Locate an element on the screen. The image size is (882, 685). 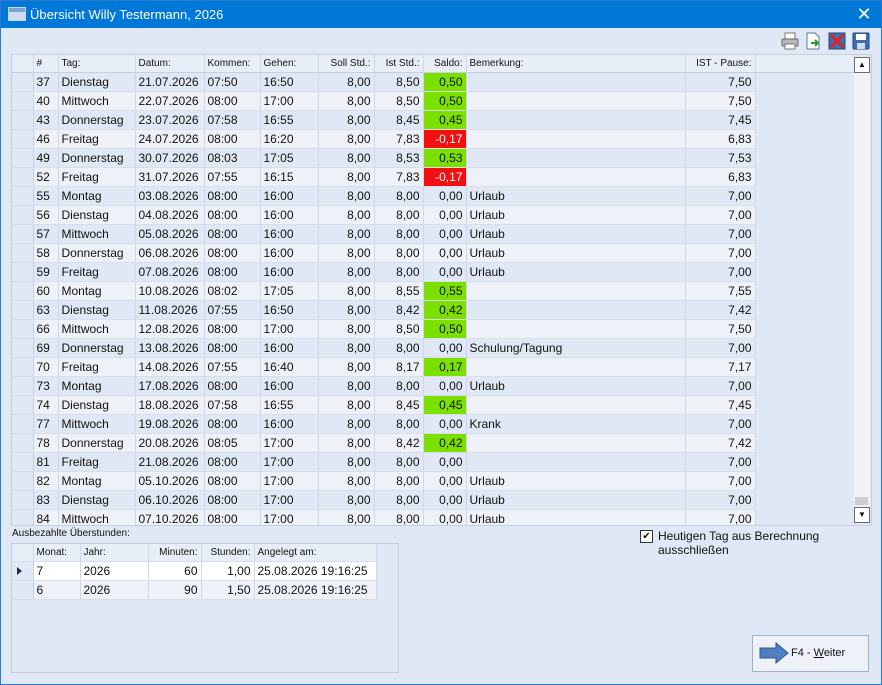
payout-cell-stunden: 1,50 is located at coordinates (228, 590).